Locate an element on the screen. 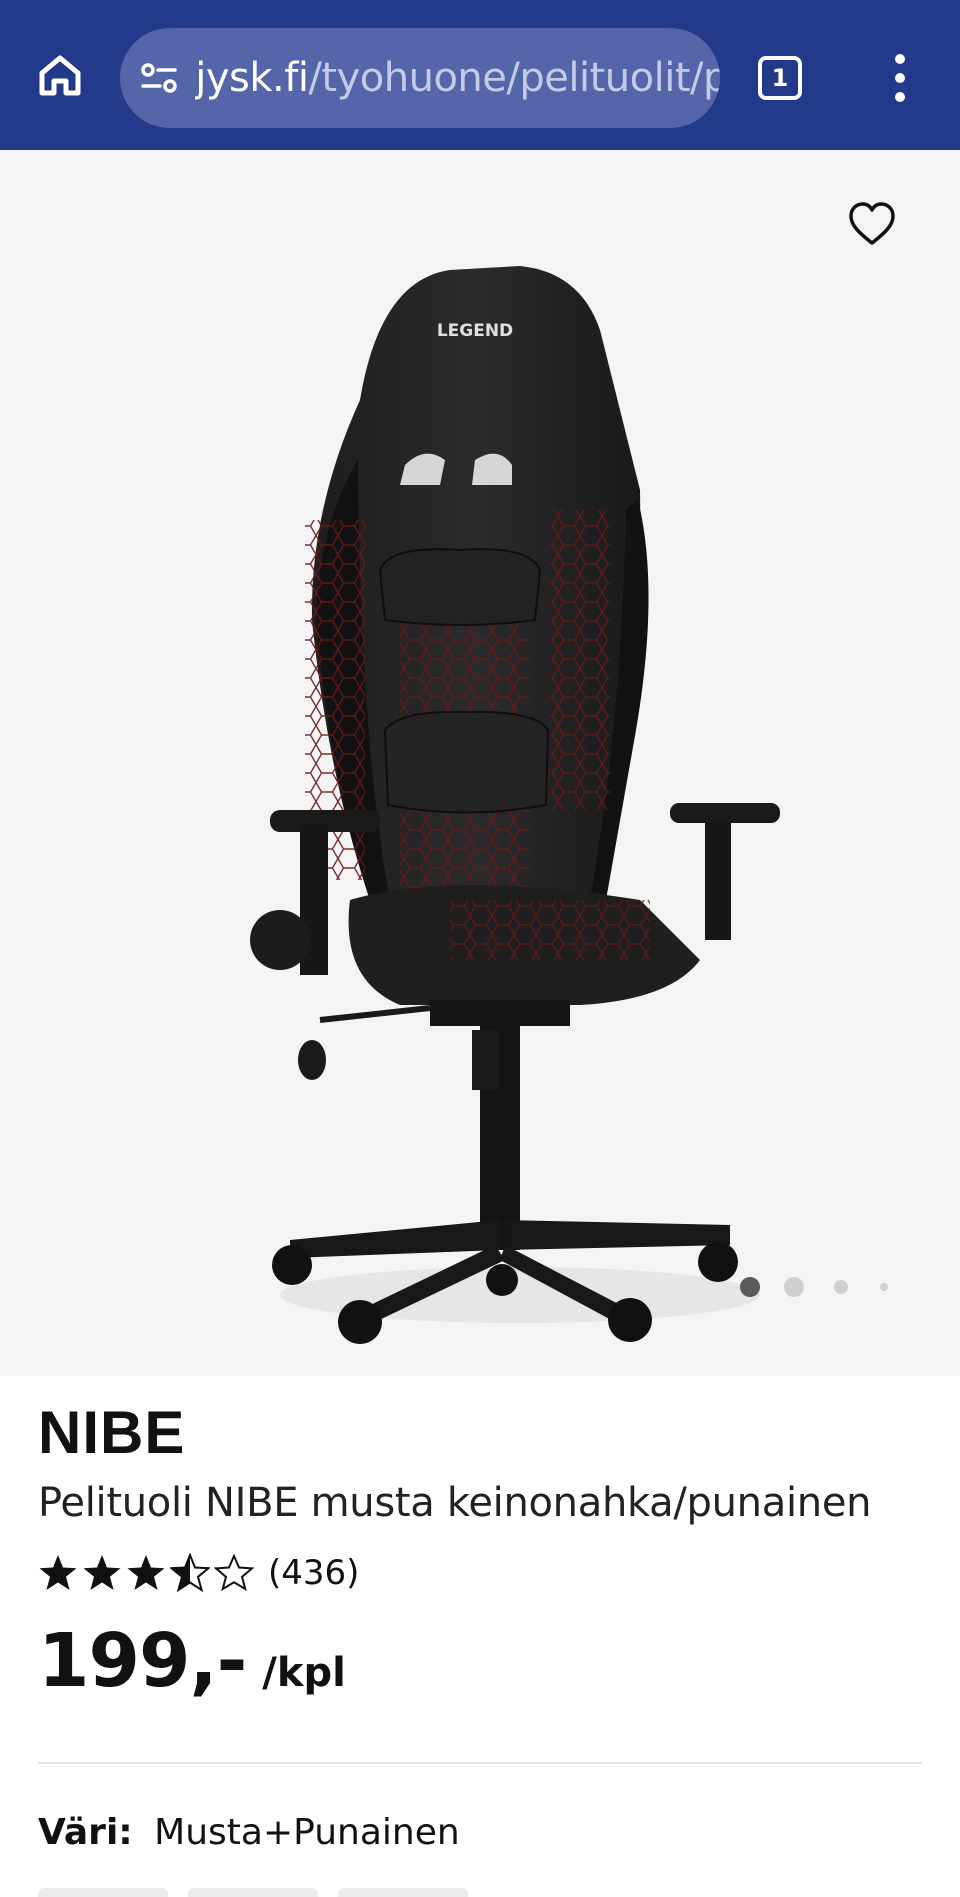  section-divider is located at coordinates (480, 1763).